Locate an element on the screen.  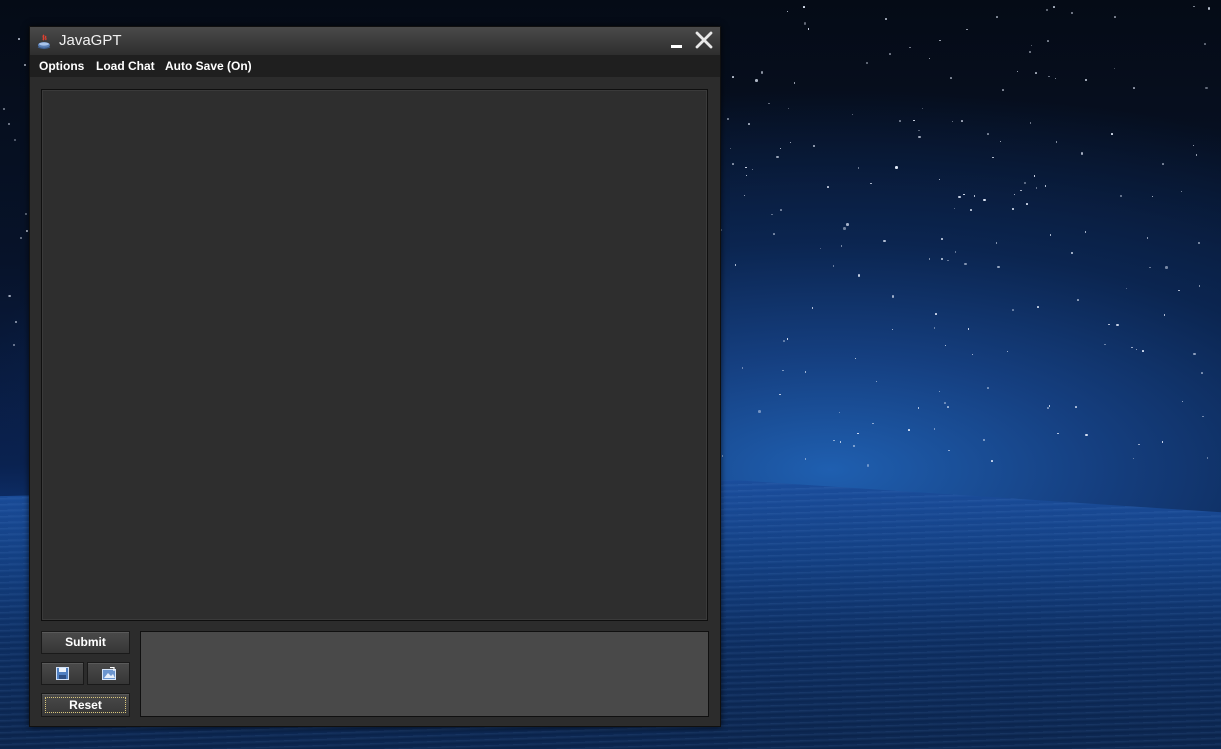
menu-options: Options is located at coordinates (61, 66).